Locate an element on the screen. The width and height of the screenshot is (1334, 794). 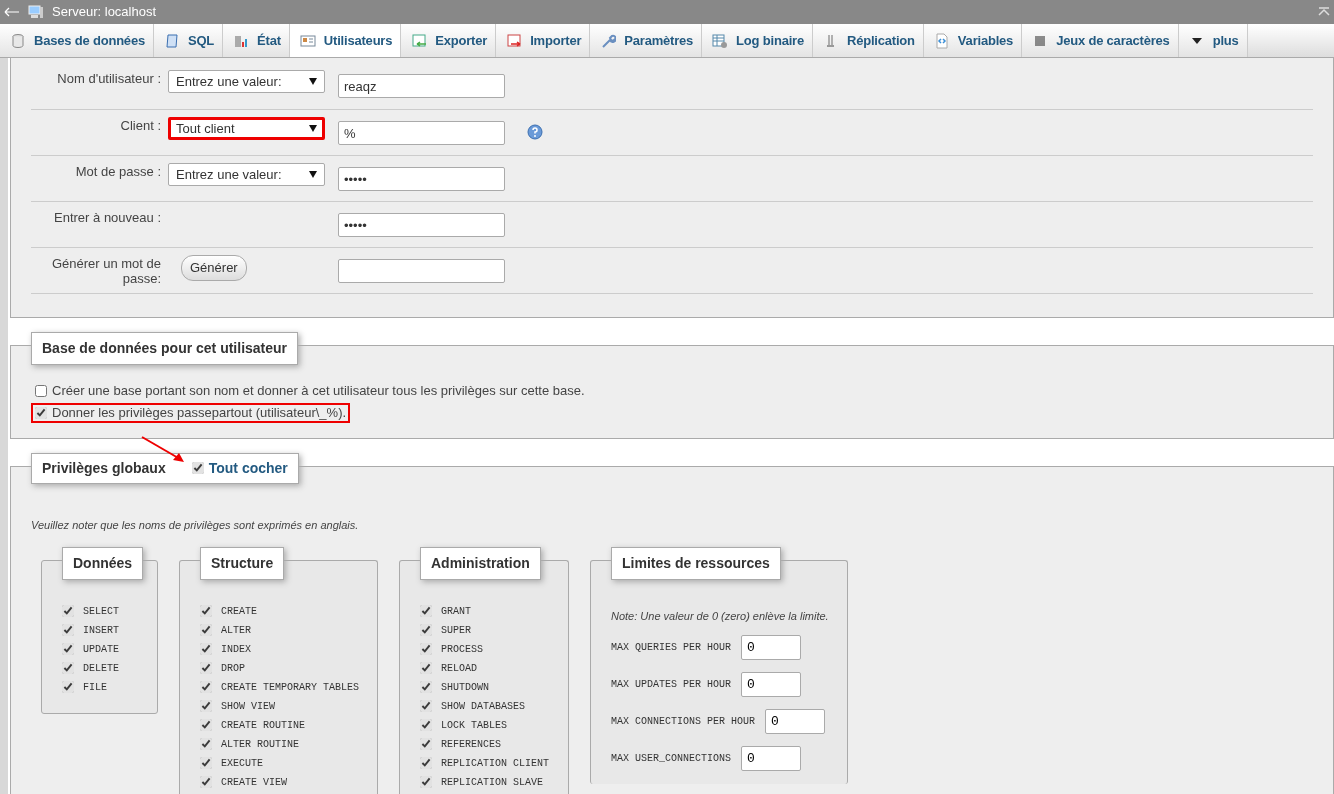
privilege-label: CREATE is located at coordinates (239, 611).